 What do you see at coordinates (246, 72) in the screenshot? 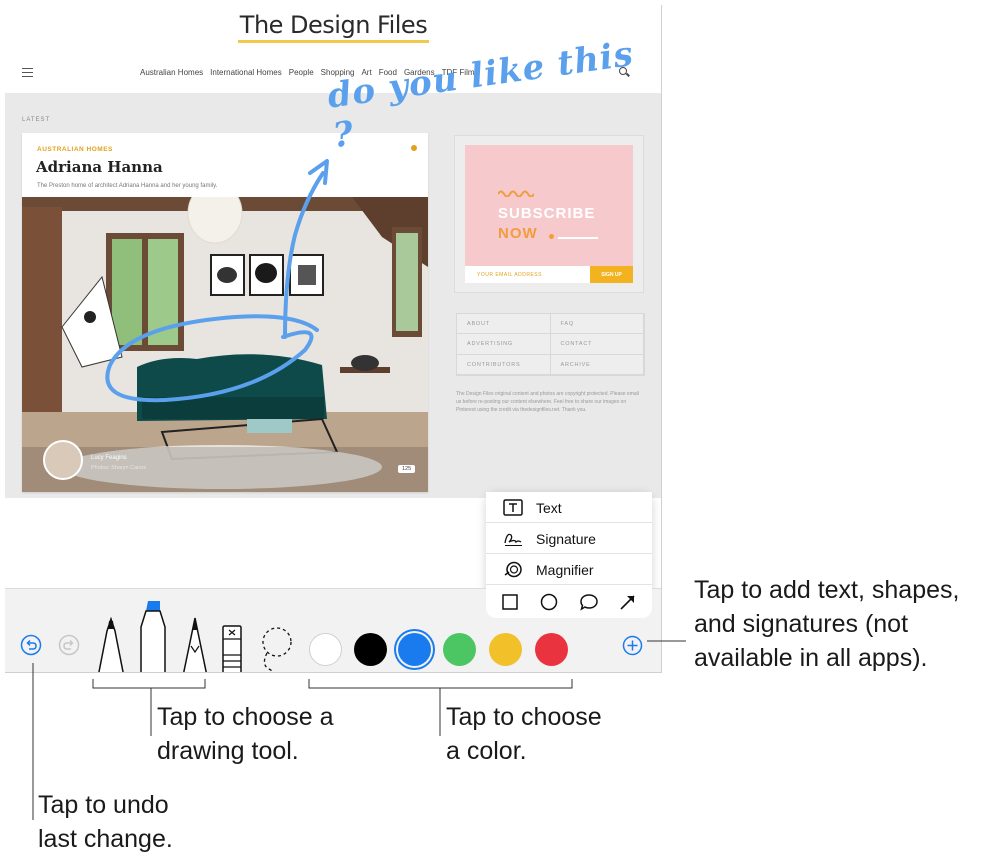
I see `nav-item-international-homes: International Homes` at bounding box center [246, 72].